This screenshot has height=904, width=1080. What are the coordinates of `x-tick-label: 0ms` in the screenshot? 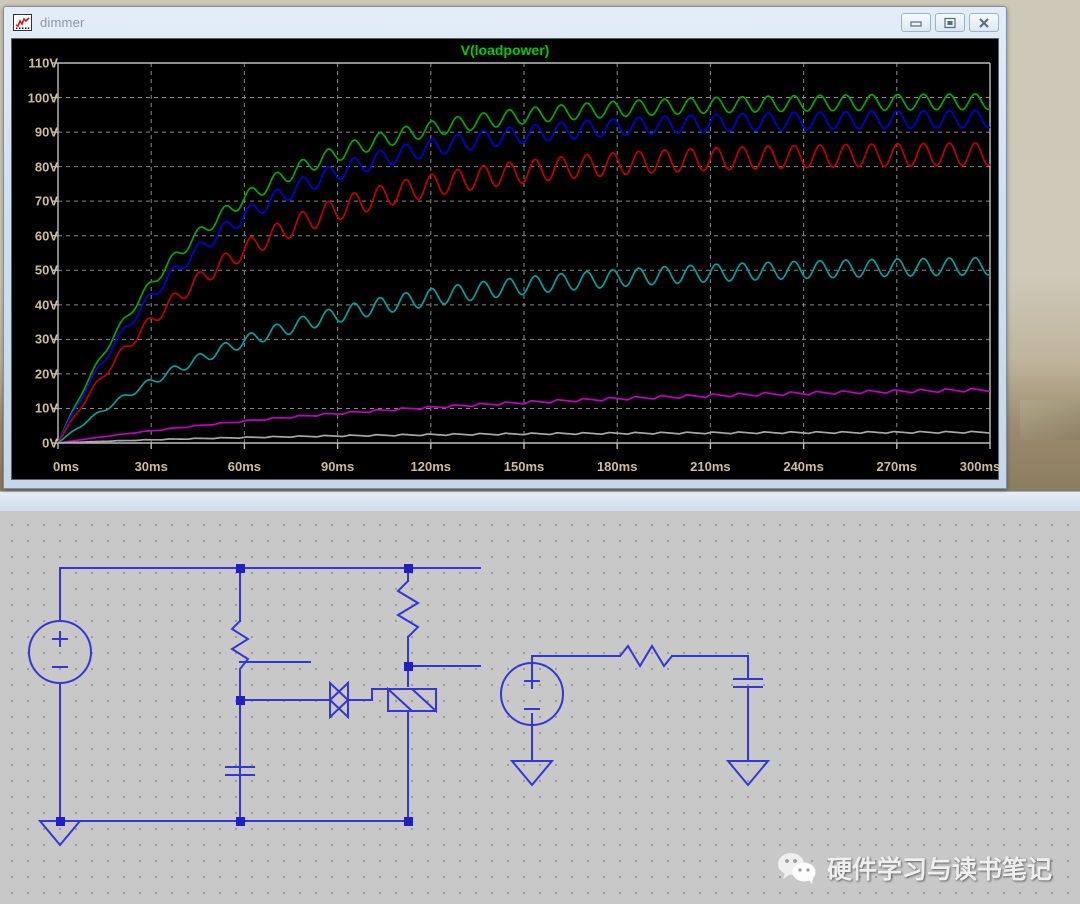 It's located at (66, 466).